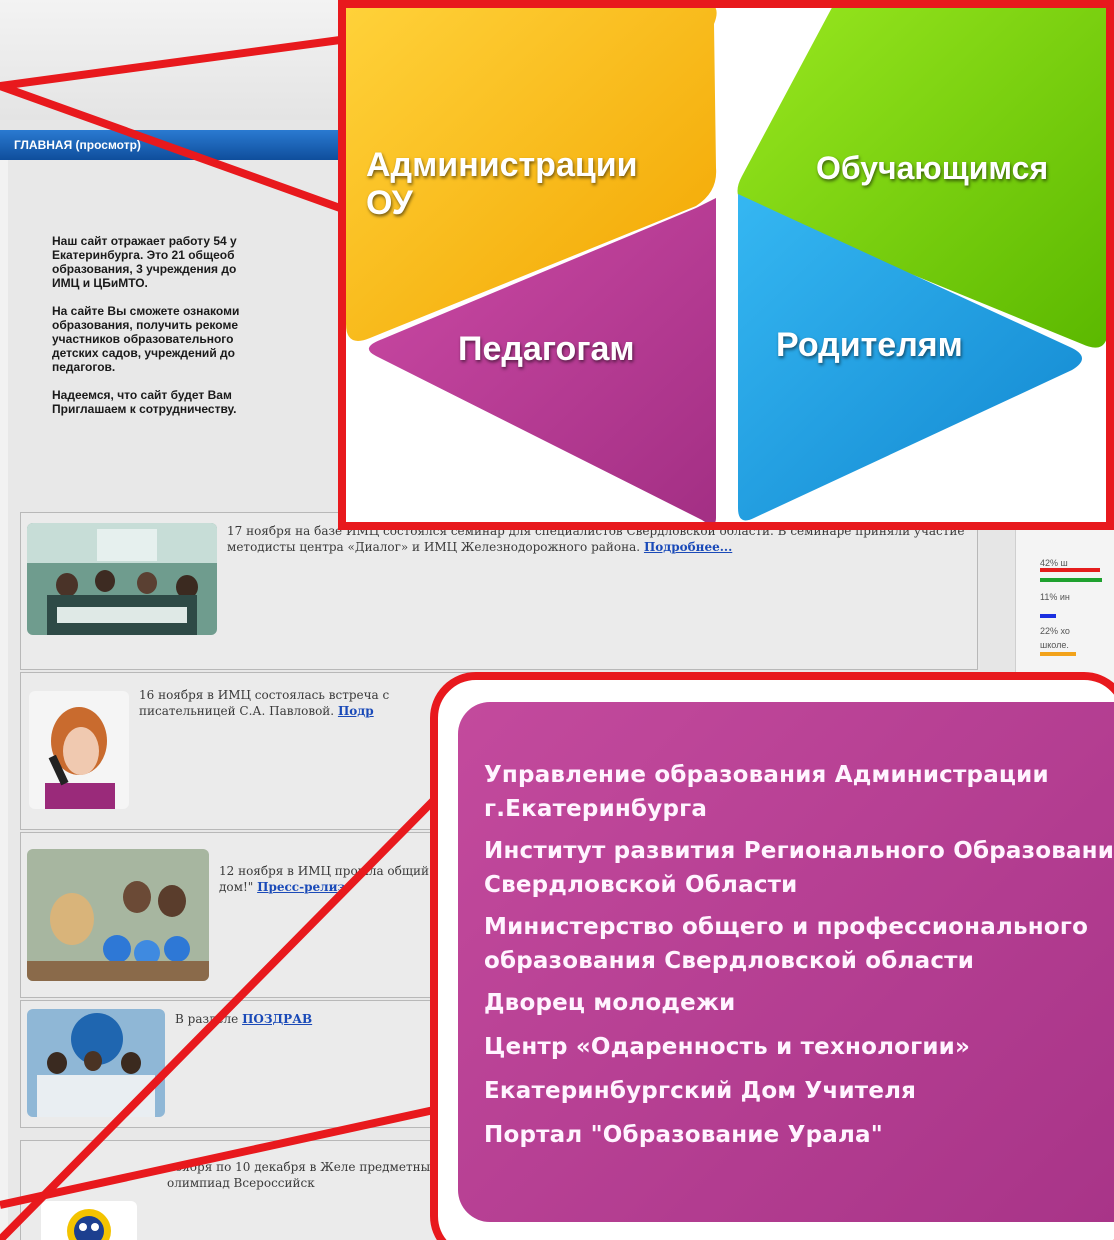  Describe the element at coordinates (79, 750) in the screenshot. I see `news-photo-writer` at that location.